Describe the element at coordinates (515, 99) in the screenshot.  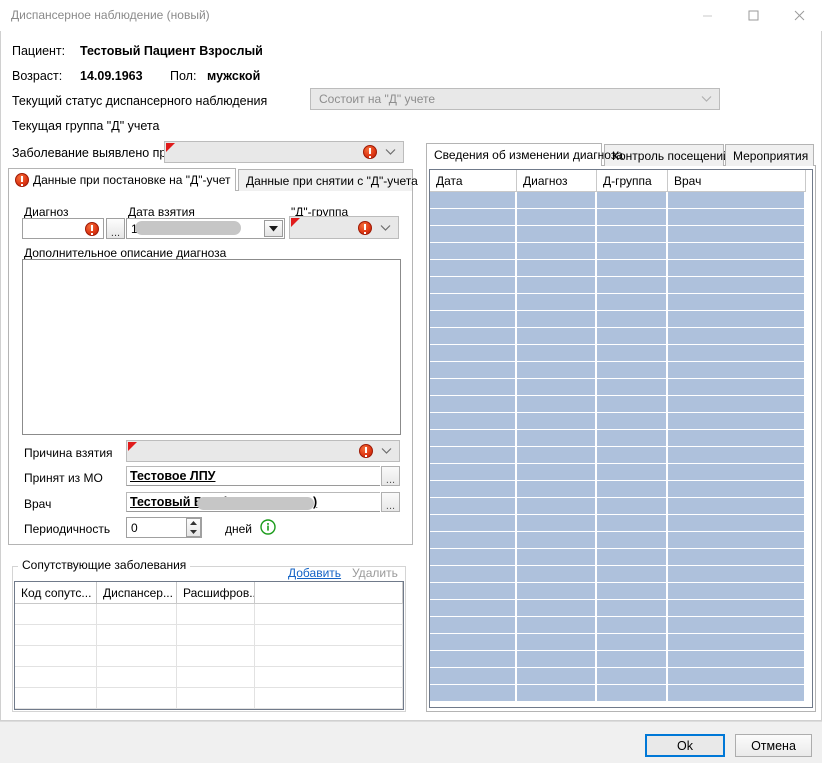
I see `dispensary-status-select: Состоит на "Д" учете` at that location.